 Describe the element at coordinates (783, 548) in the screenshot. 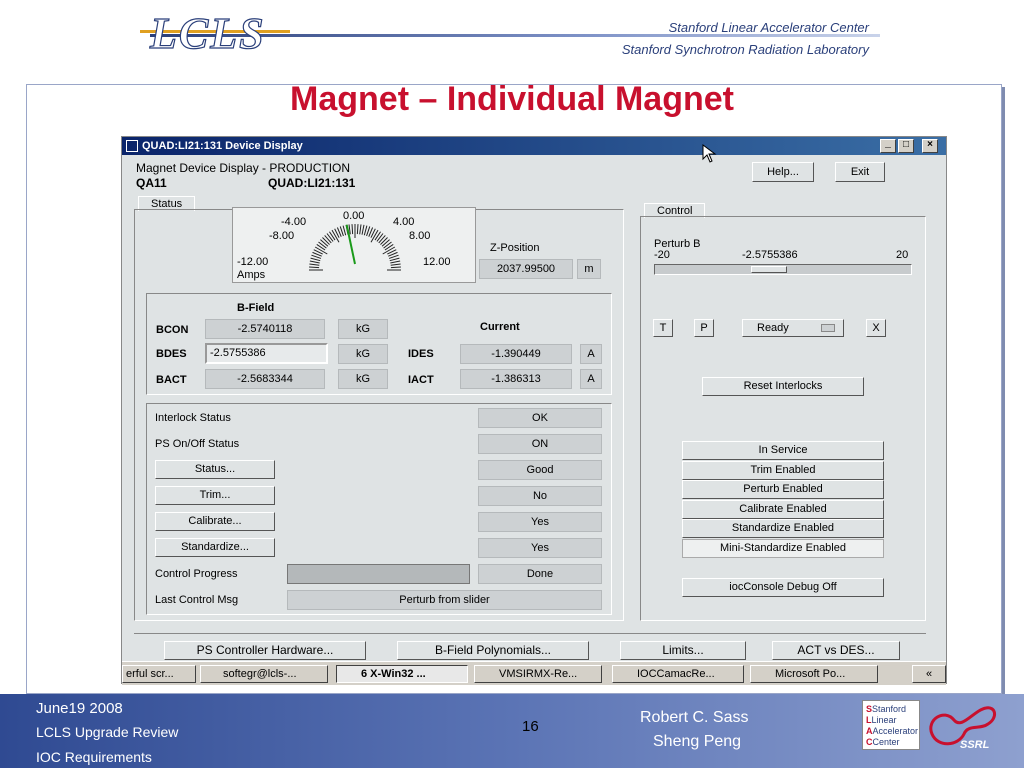

I see `flag-item: Mini-Standardize Enabled` at that location.